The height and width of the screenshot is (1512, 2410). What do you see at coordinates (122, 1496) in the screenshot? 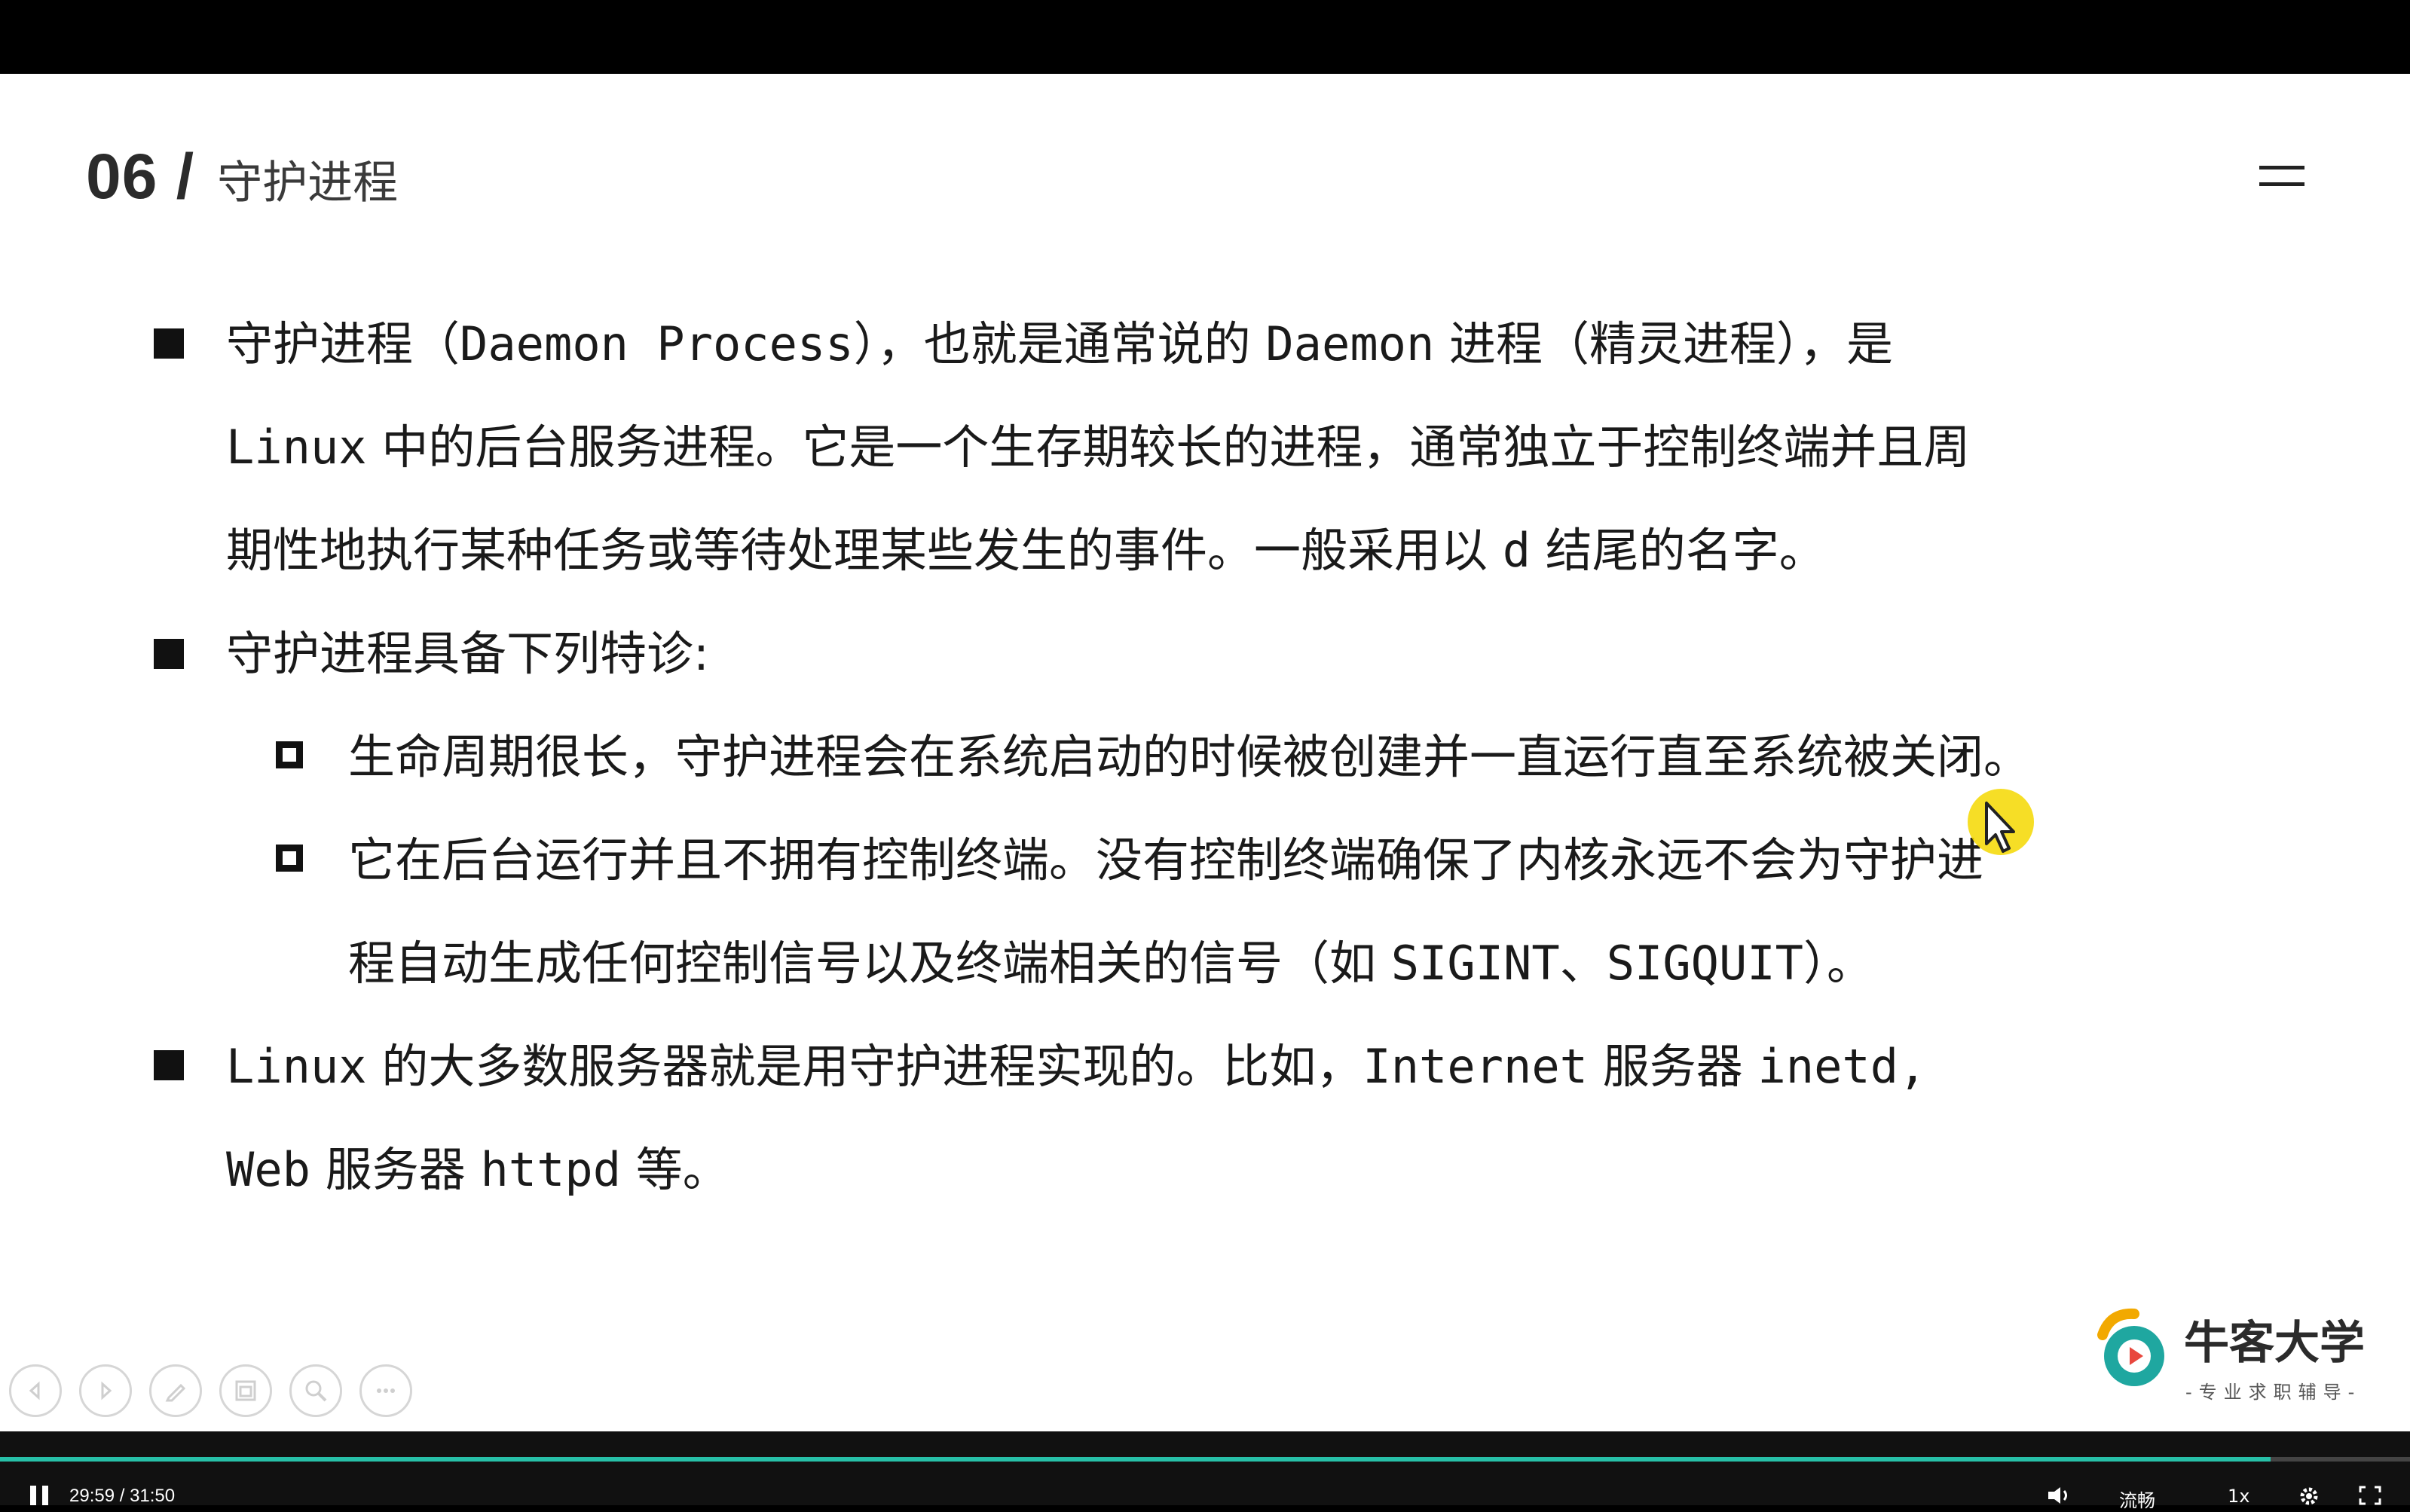
I see `time-display: 29:59 / 31:50` at bounding box center [122, 1496].